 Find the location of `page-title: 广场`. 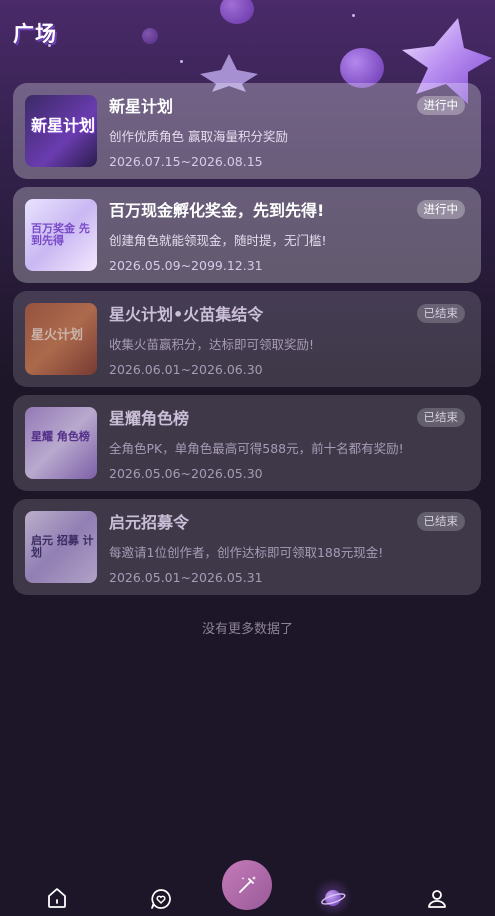

page-title: 广场 is located at coordinates (35, 34).